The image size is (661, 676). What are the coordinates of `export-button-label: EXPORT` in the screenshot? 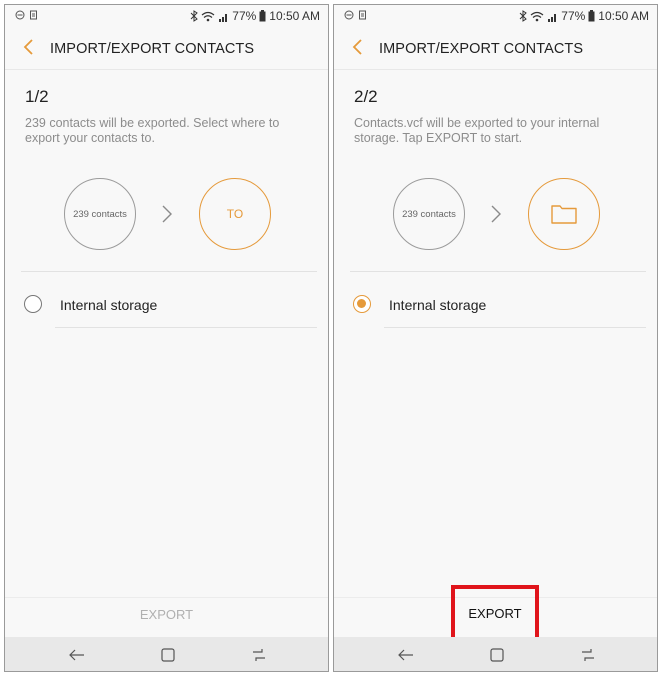 It's located at (495, 613).